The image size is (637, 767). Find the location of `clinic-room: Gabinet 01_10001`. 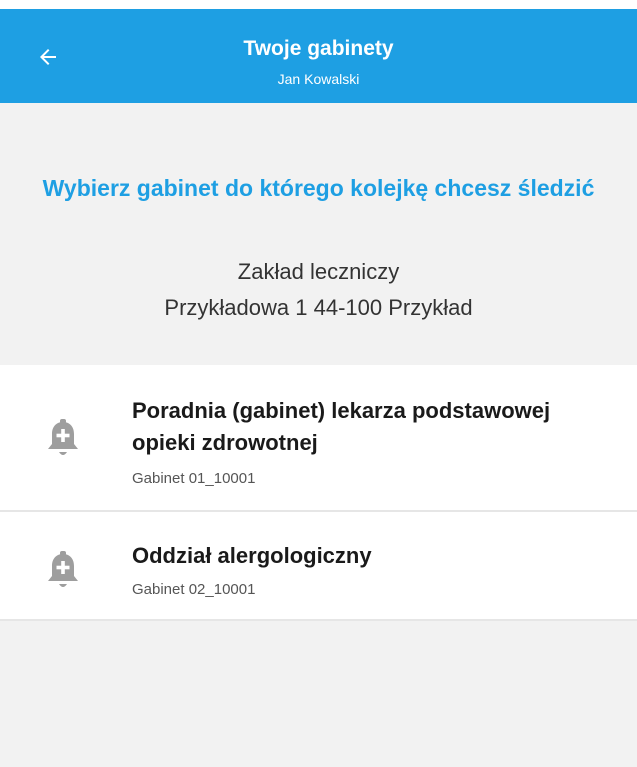

clinic-room: Gabinet 01_10001 is located at coordinates (194, 478).